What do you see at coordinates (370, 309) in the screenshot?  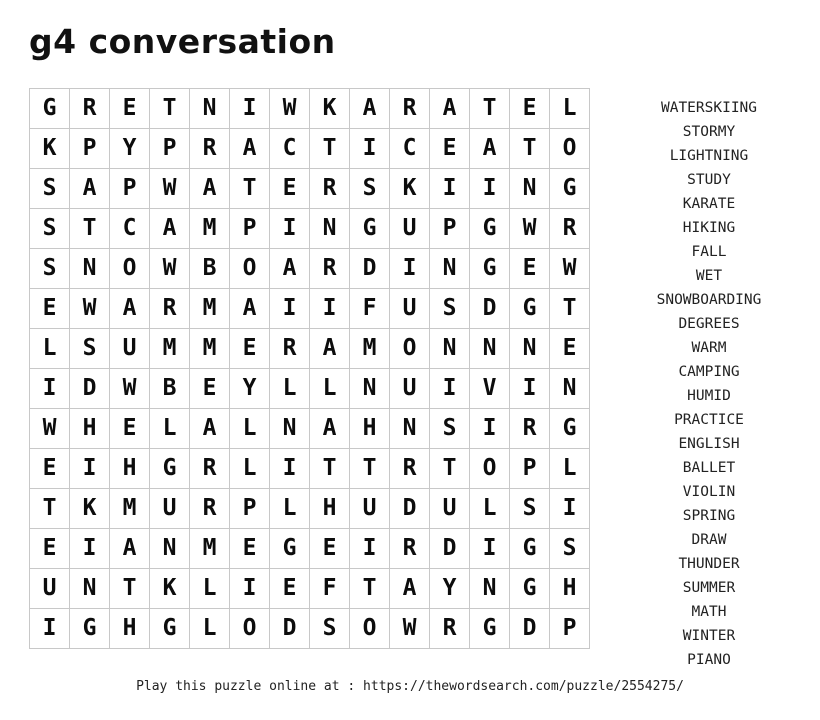 I see `grid-cell: F` at bounding box center [370, 309].